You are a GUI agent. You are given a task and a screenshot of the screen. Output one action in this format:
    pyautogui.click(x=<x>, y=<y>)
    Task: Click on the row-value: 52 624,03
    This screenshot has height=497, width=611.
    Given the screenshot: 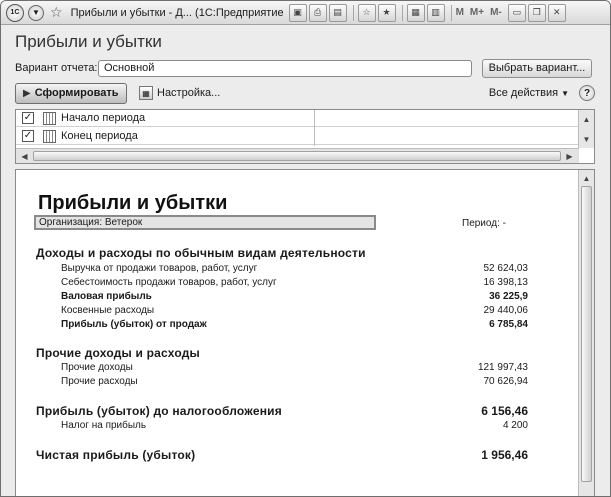 What is the action you would take?
    pyautogui.click(x=506, y=268)
    